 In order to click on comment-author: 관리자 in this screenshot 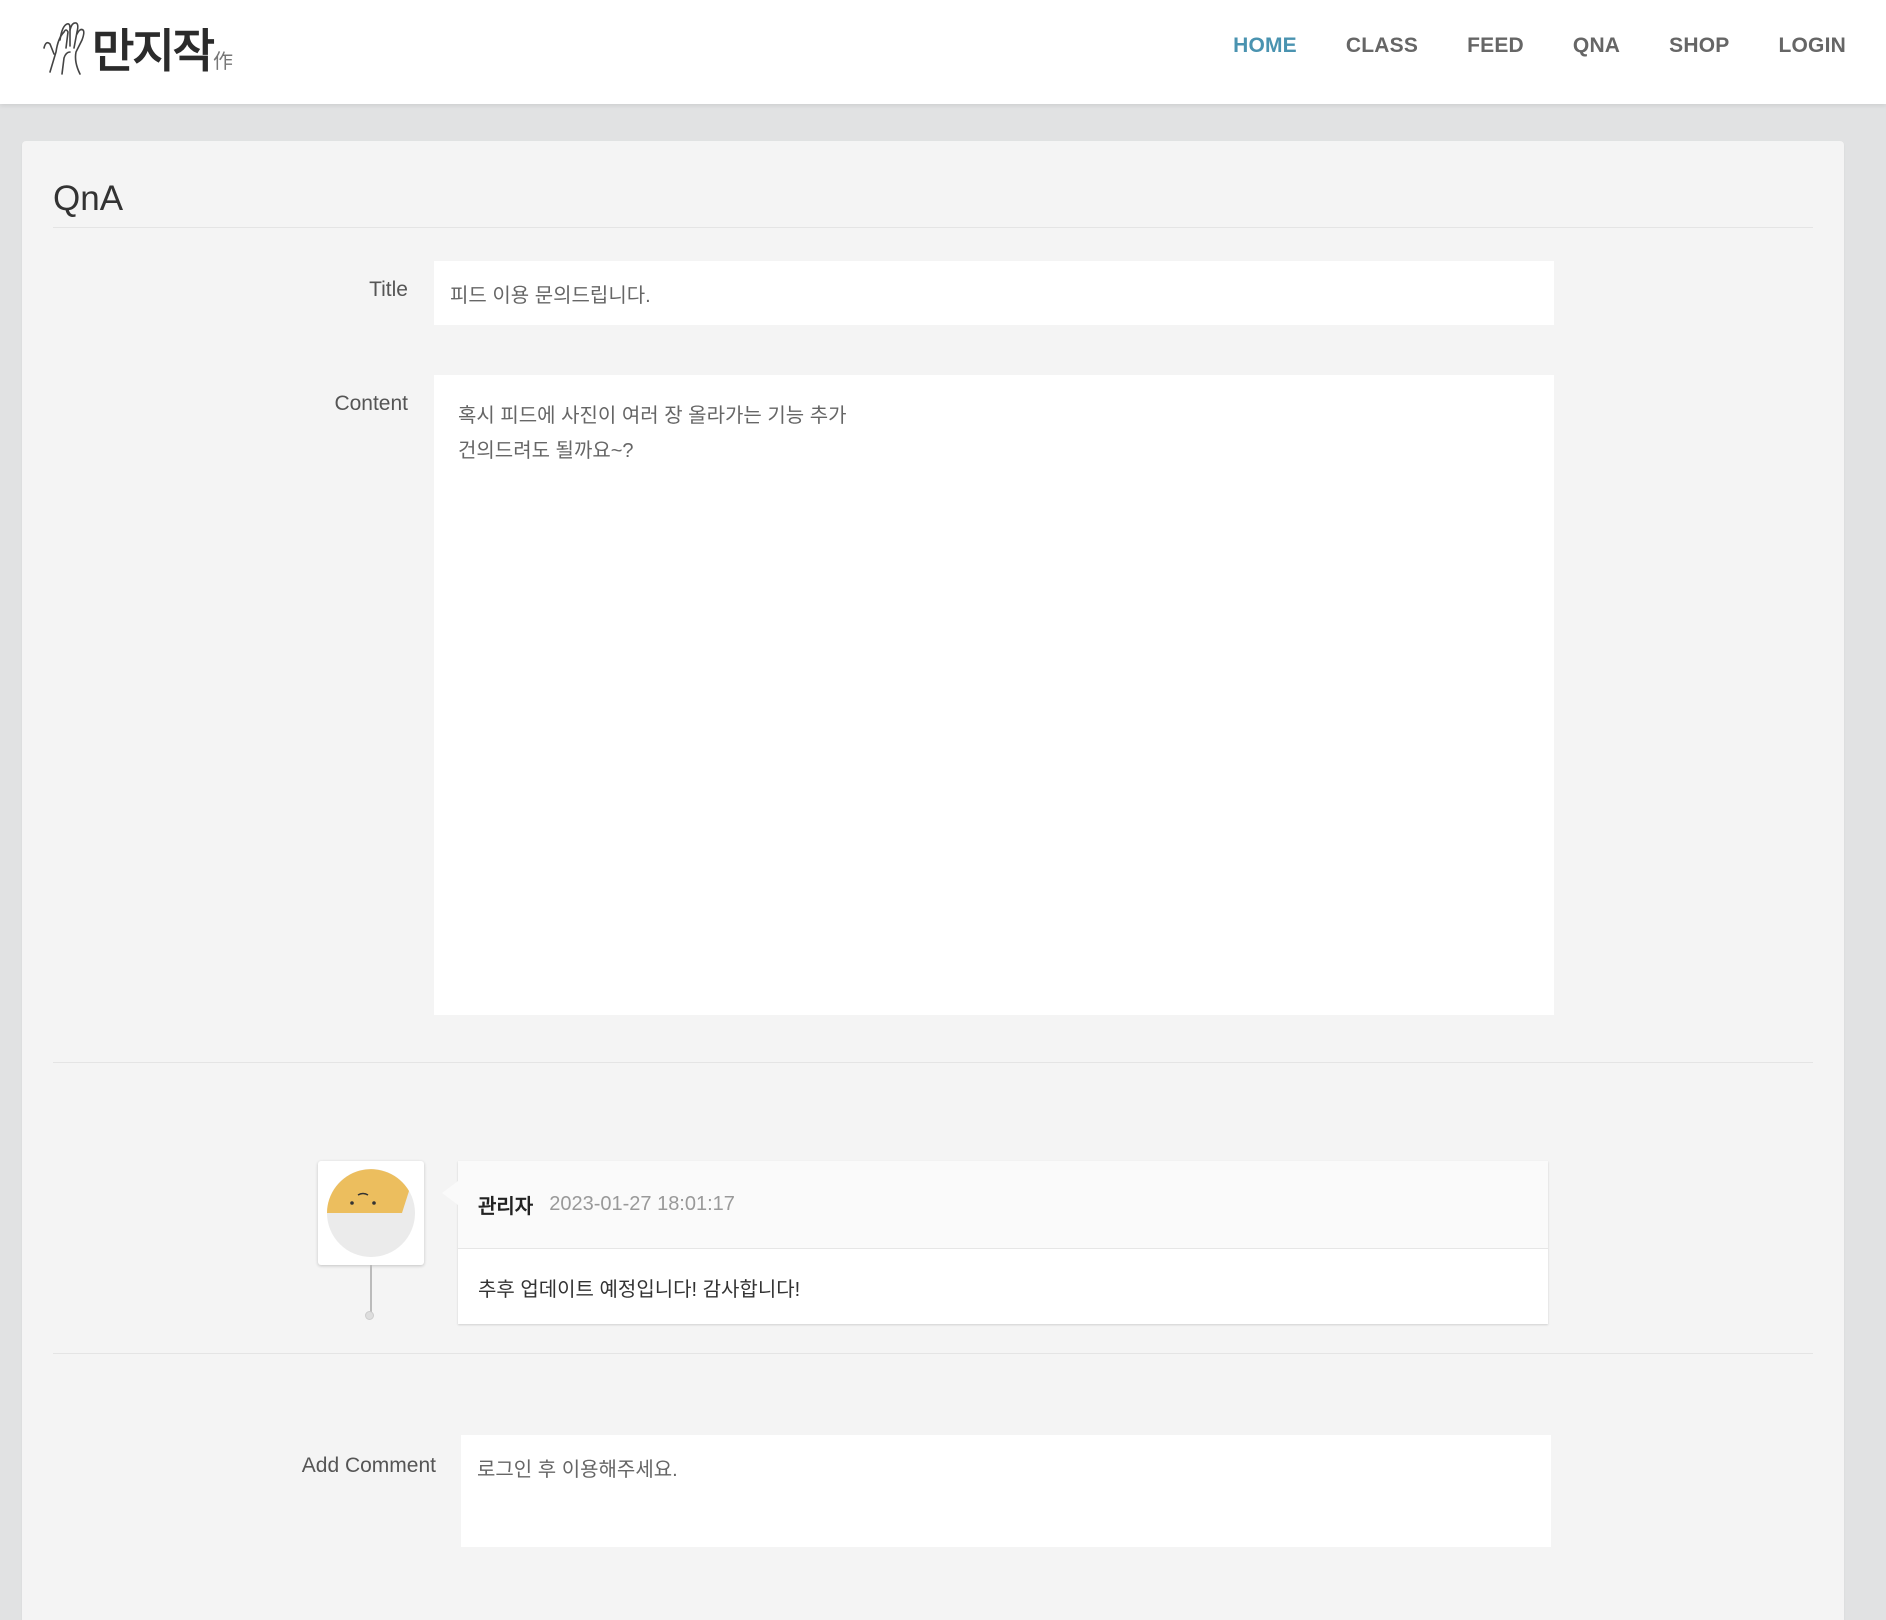, I will do `click(506, 1207)`.